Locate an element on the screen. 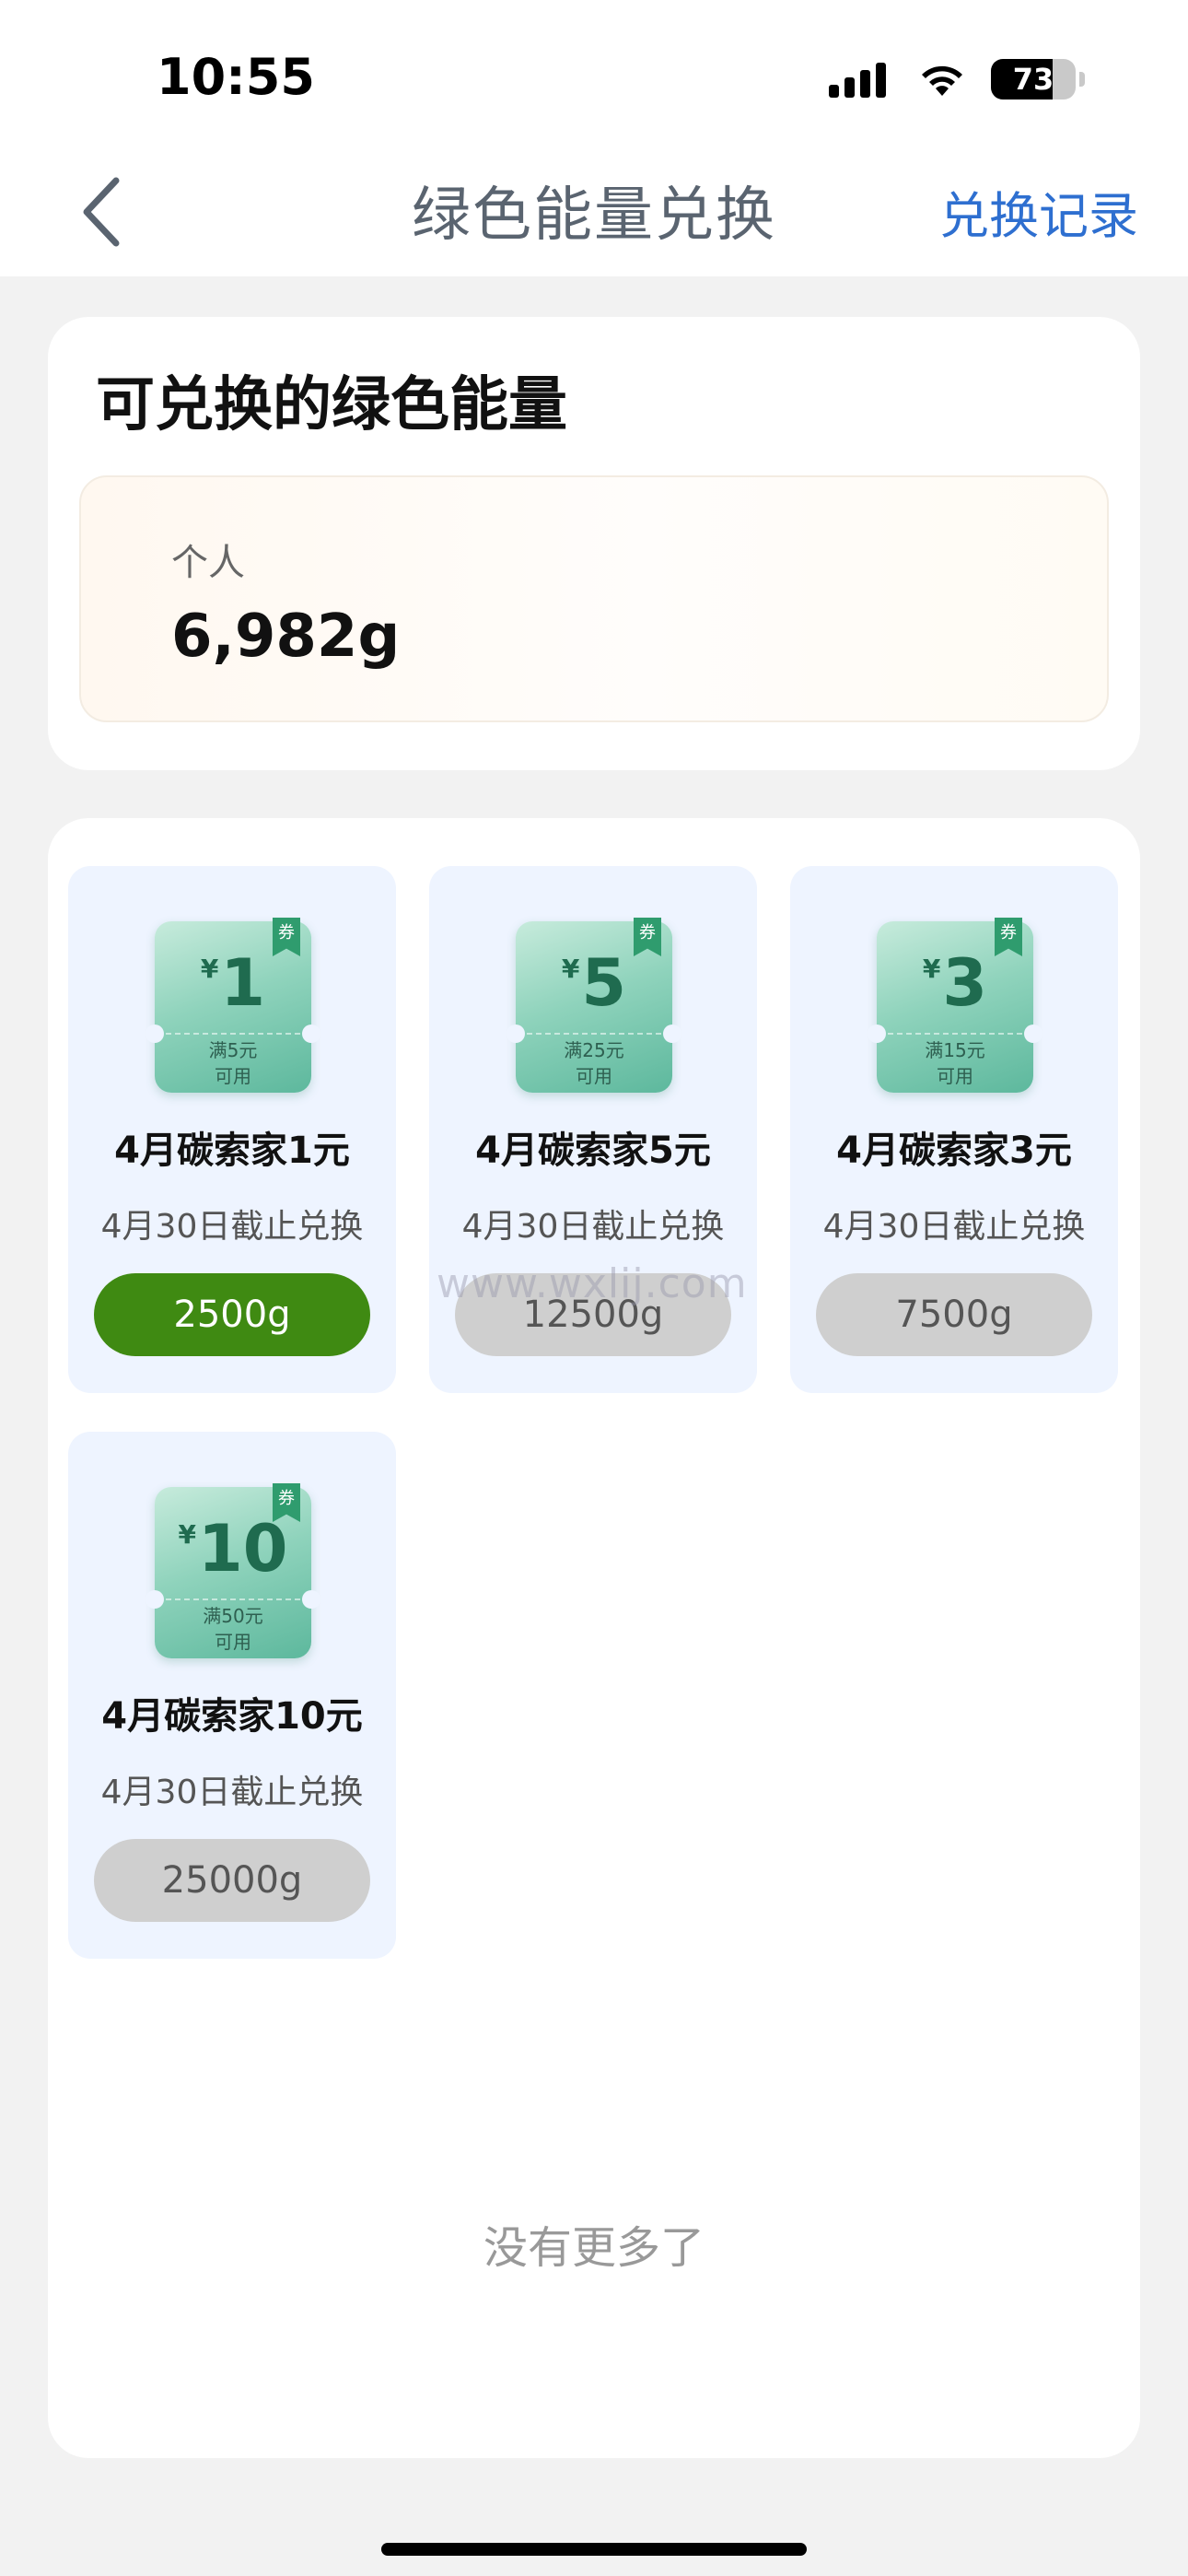  coupon-condition-line1: 满5元 is located at coordinates (233, 1050).